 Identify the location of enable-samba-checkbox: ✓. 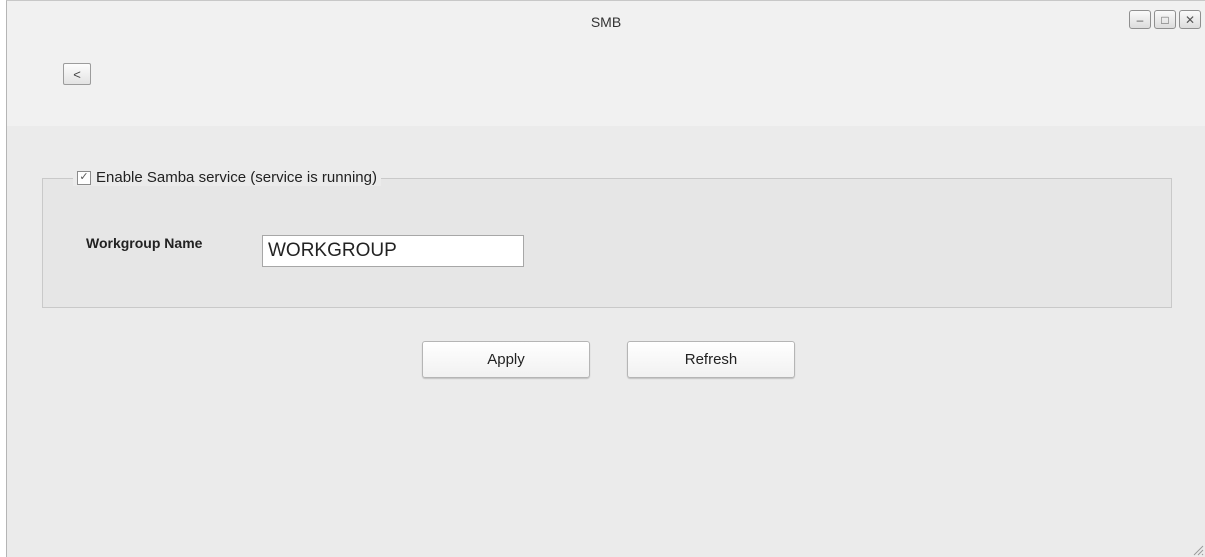
(84, 177).